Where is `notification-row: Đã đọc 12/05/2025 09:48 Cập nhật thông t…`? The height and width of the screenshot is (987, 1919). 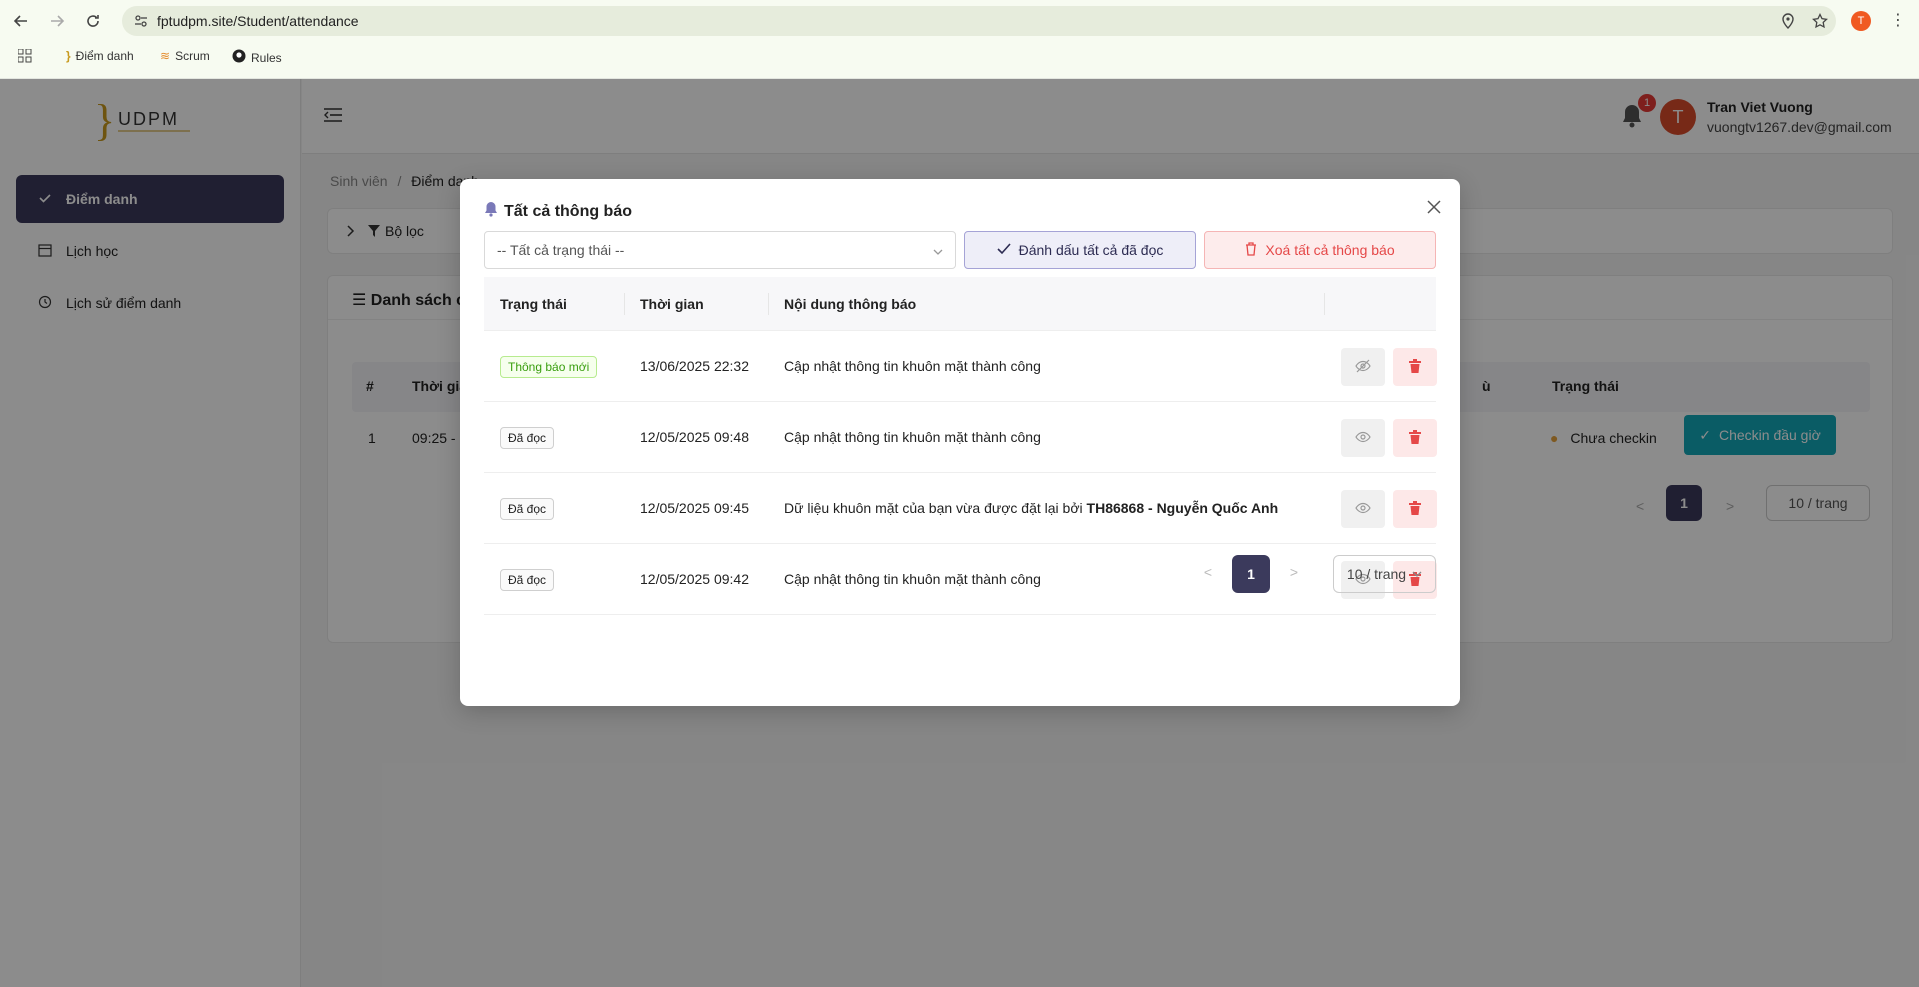
notification-row: Đã đọc 12/05/2025 09:48 Cập nhật thông t… is located at coordinates (960, 437).